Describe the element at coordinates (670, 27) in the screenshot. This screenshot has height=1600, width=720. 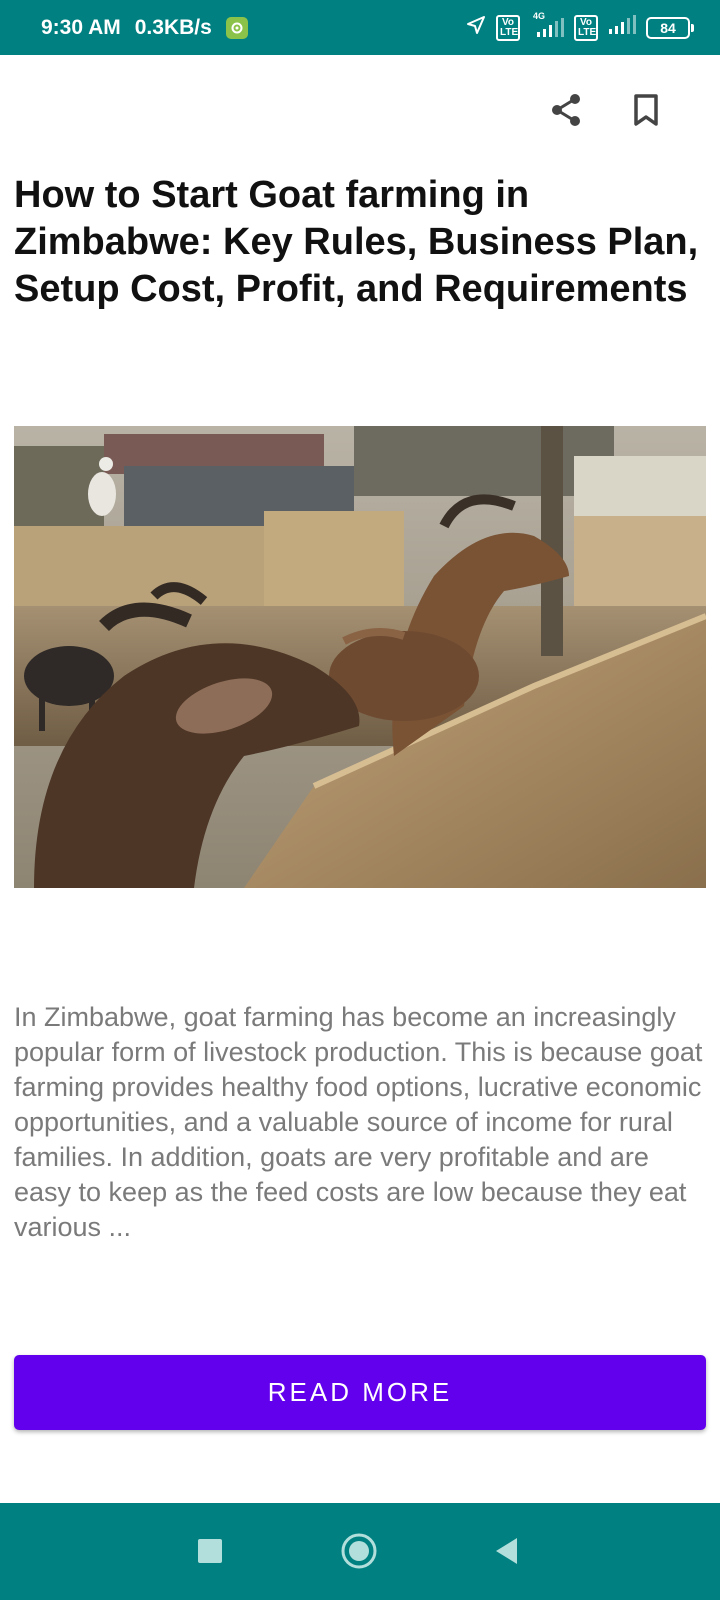
I see `battery-icon: 84` at that location.